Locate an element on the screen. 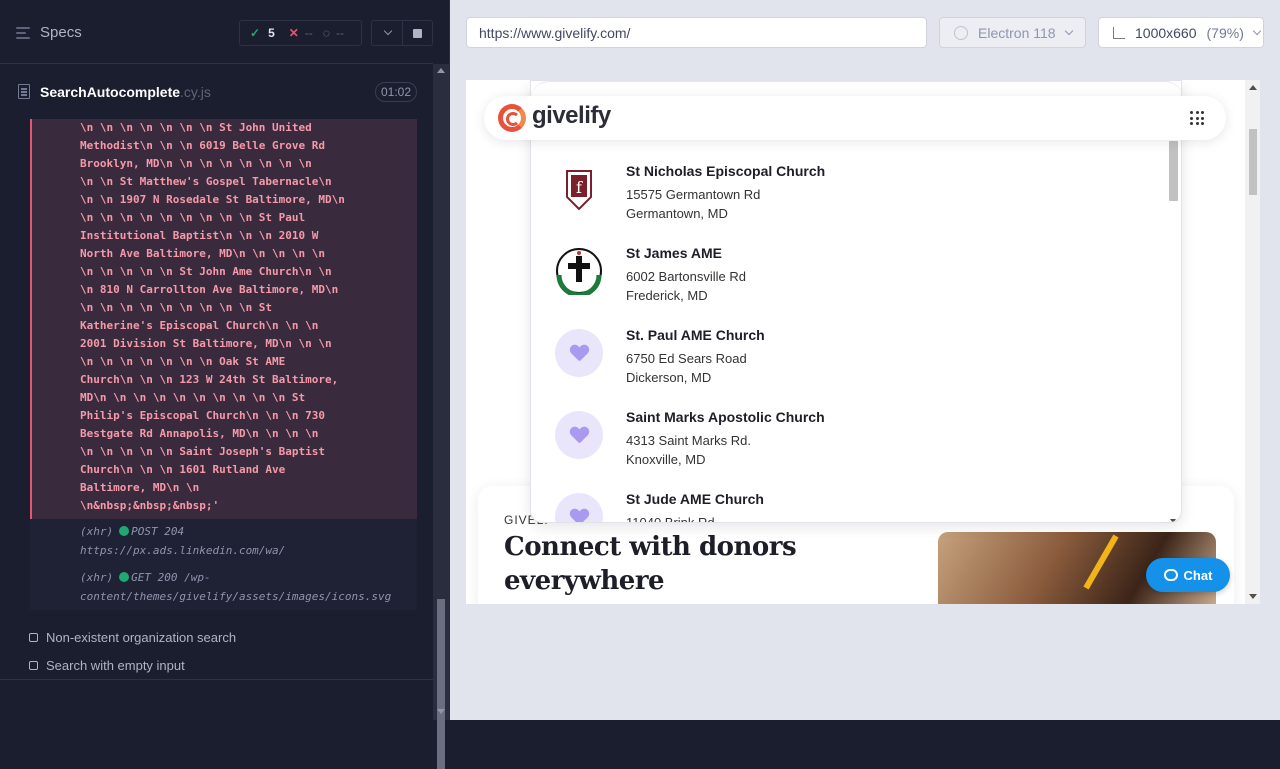  result-address: 6750 Ed Sears Road is located at coordinates (686, 358).